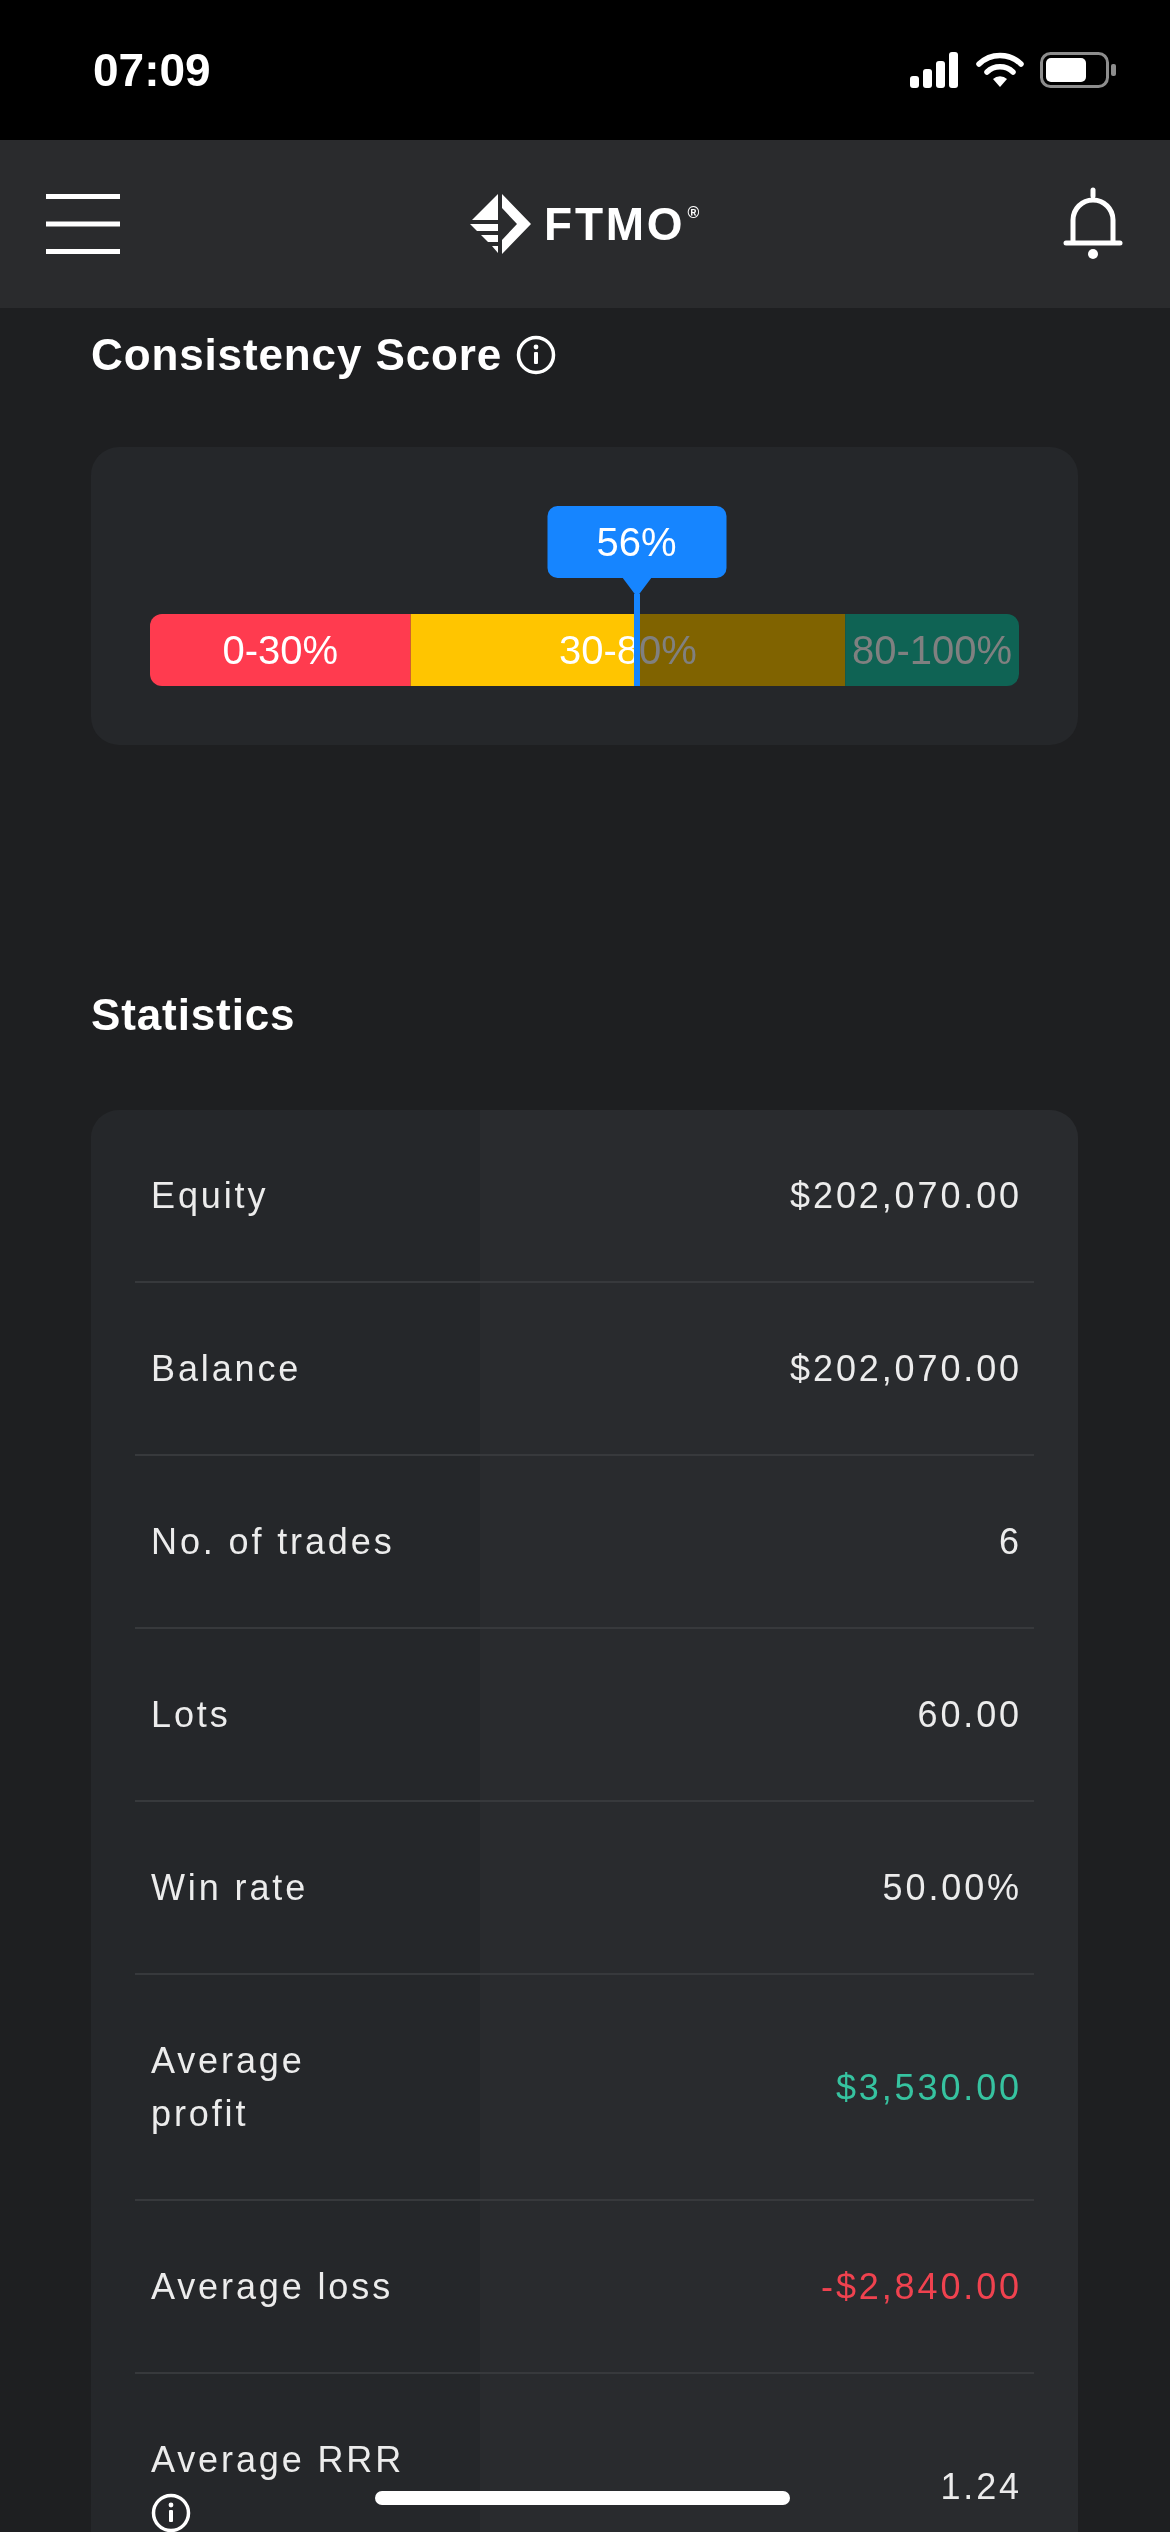 The width and height of the screenshot is (1170, 2532). Describe the element at coordinates (278, 2459) in the screenshot. I see `stat-label: Average RRR` at that location.